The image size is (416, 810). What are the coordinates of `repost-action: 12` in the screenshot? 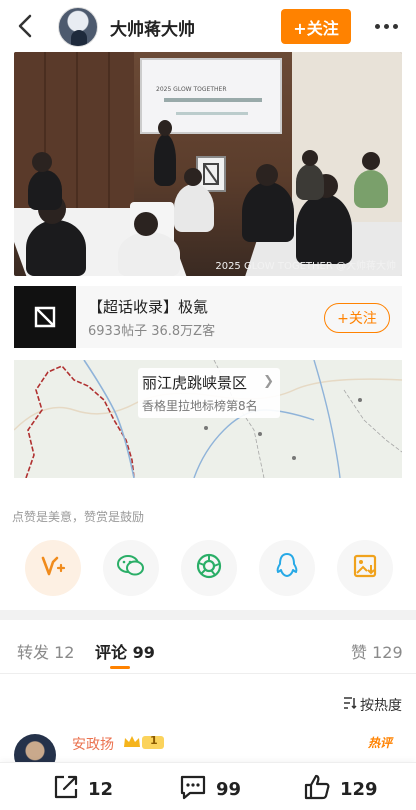 It's located at (82, 789).